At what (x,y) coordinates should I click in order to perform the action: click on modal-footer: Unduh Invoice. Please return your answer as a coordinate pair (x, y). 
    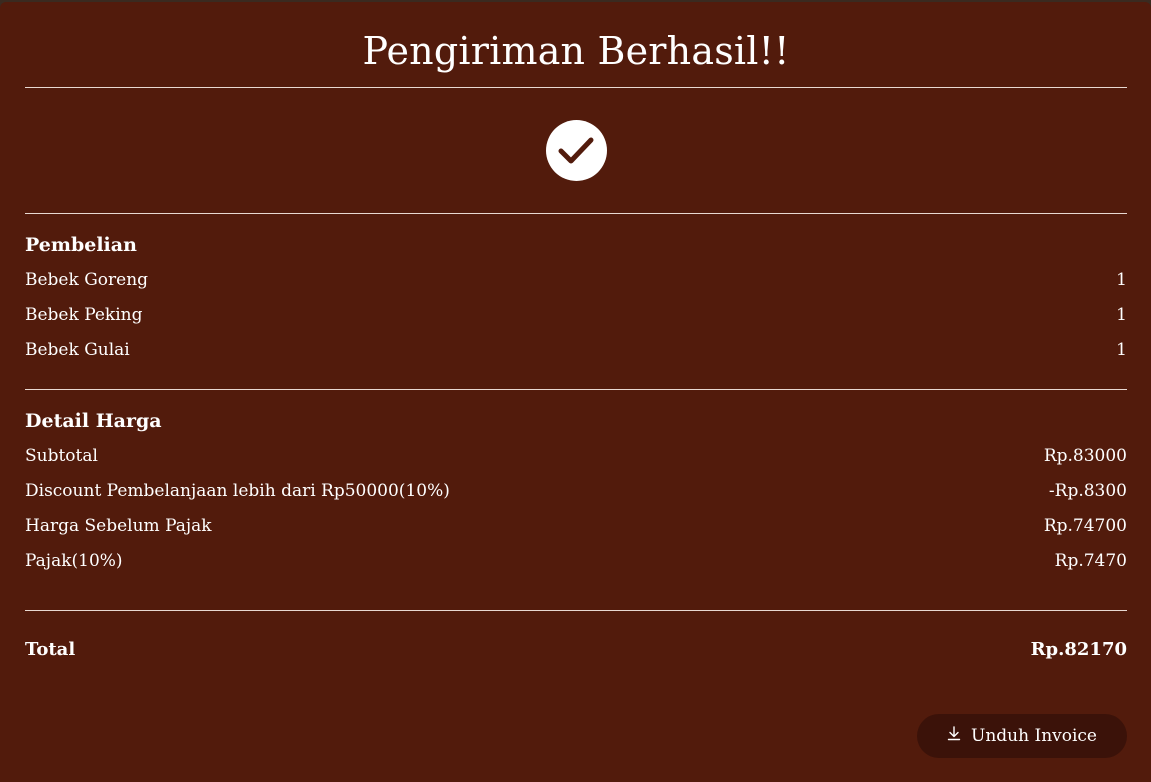
    Looking at the image, I should click on (1022, 736).